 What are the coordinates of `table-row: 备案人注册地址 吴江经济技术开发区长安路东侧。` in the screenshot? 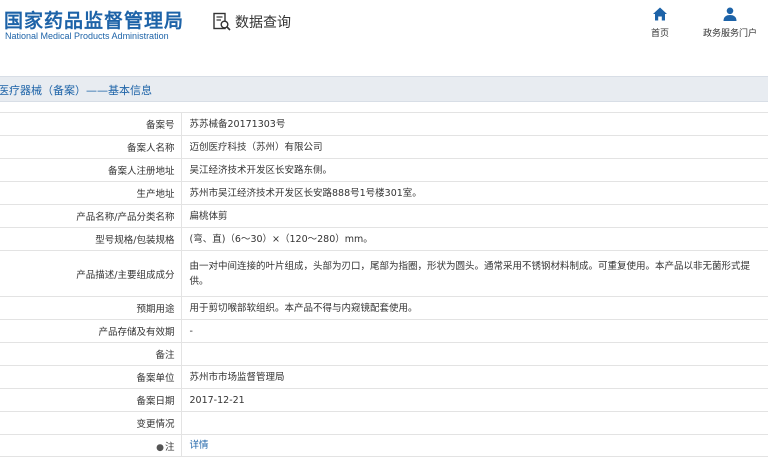 It's located at (384, 170).